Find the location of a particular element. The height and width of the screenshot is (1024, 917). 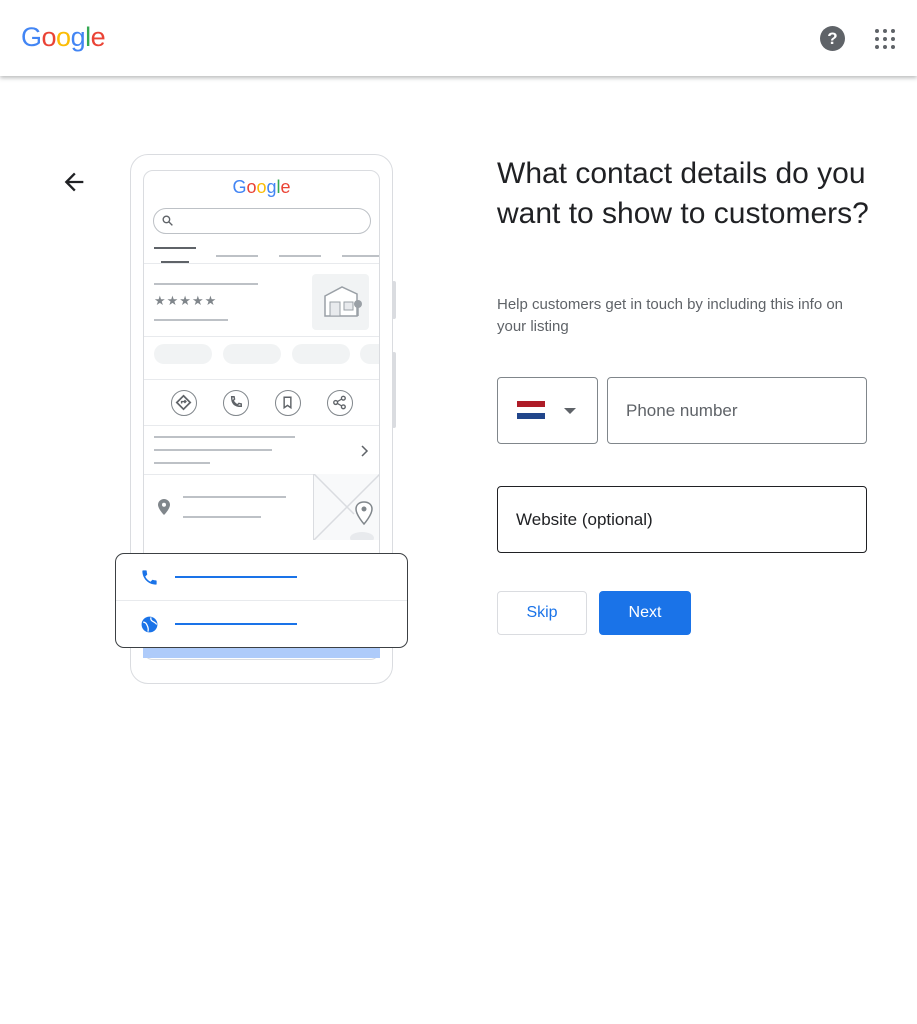

chevron-right-icon is located at coordinates (365, 451).